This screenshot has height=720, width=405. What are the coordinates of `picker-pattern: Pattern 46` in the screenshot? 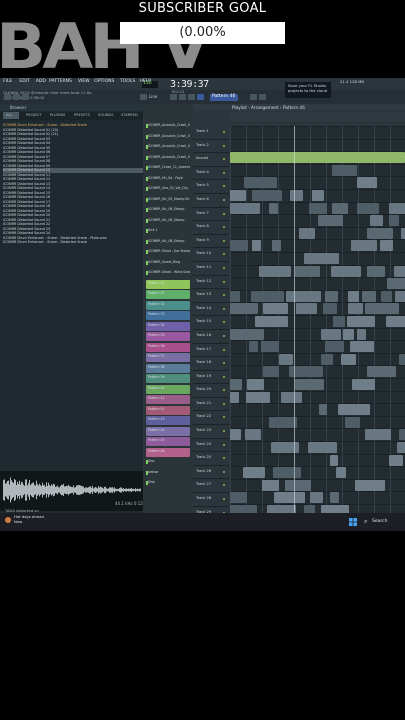 It's located at (169, 453).